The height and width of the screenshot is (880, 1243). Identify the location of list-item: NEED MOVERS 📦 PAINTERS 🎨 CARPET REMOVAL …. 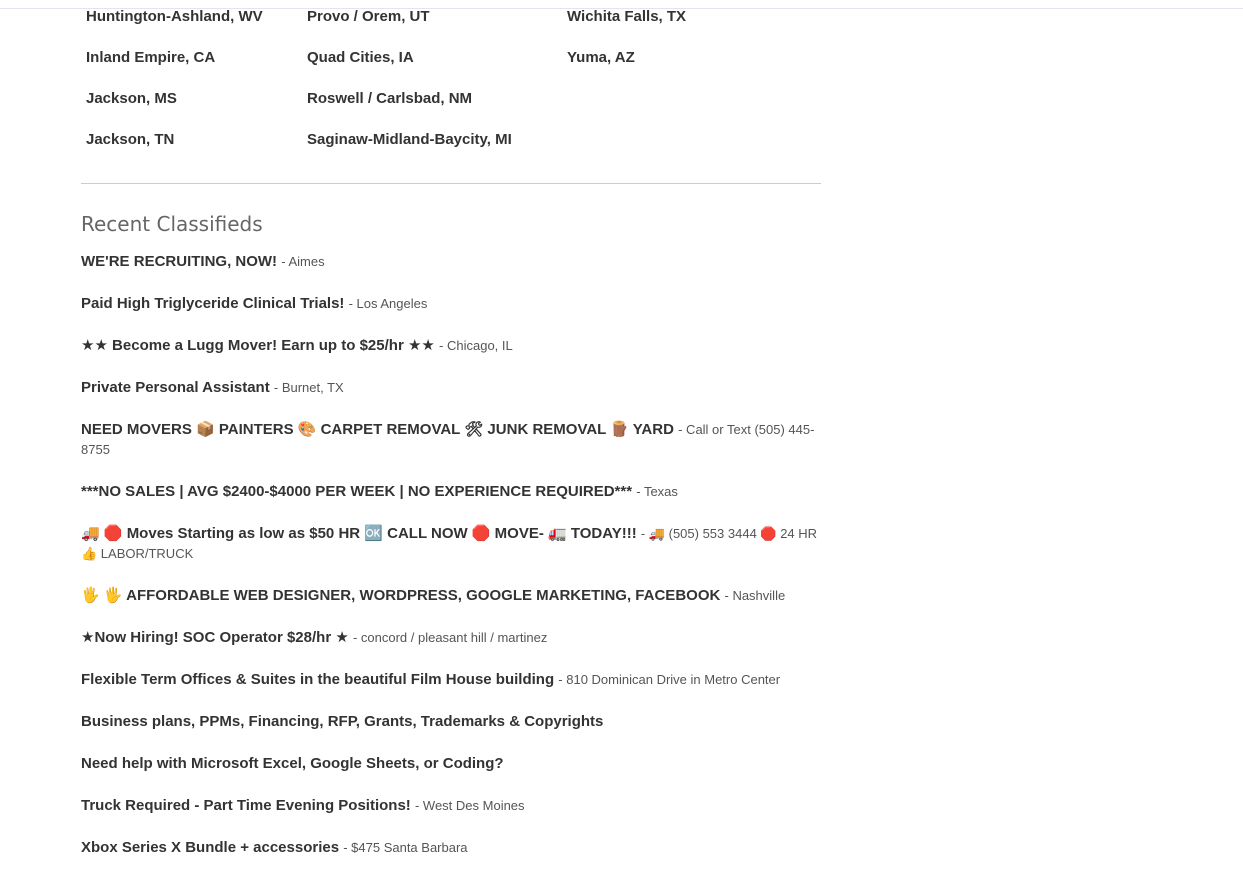
(451, 440).